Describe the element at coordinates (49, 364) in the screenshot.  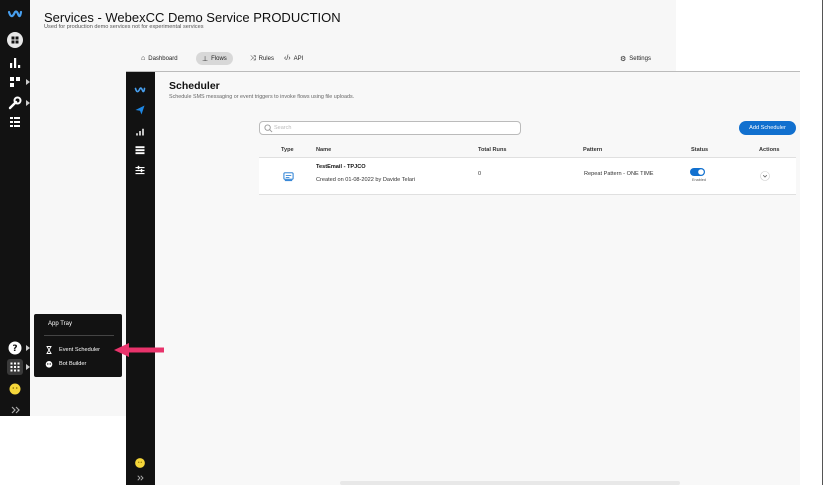
I see `bot-icon` at that location.